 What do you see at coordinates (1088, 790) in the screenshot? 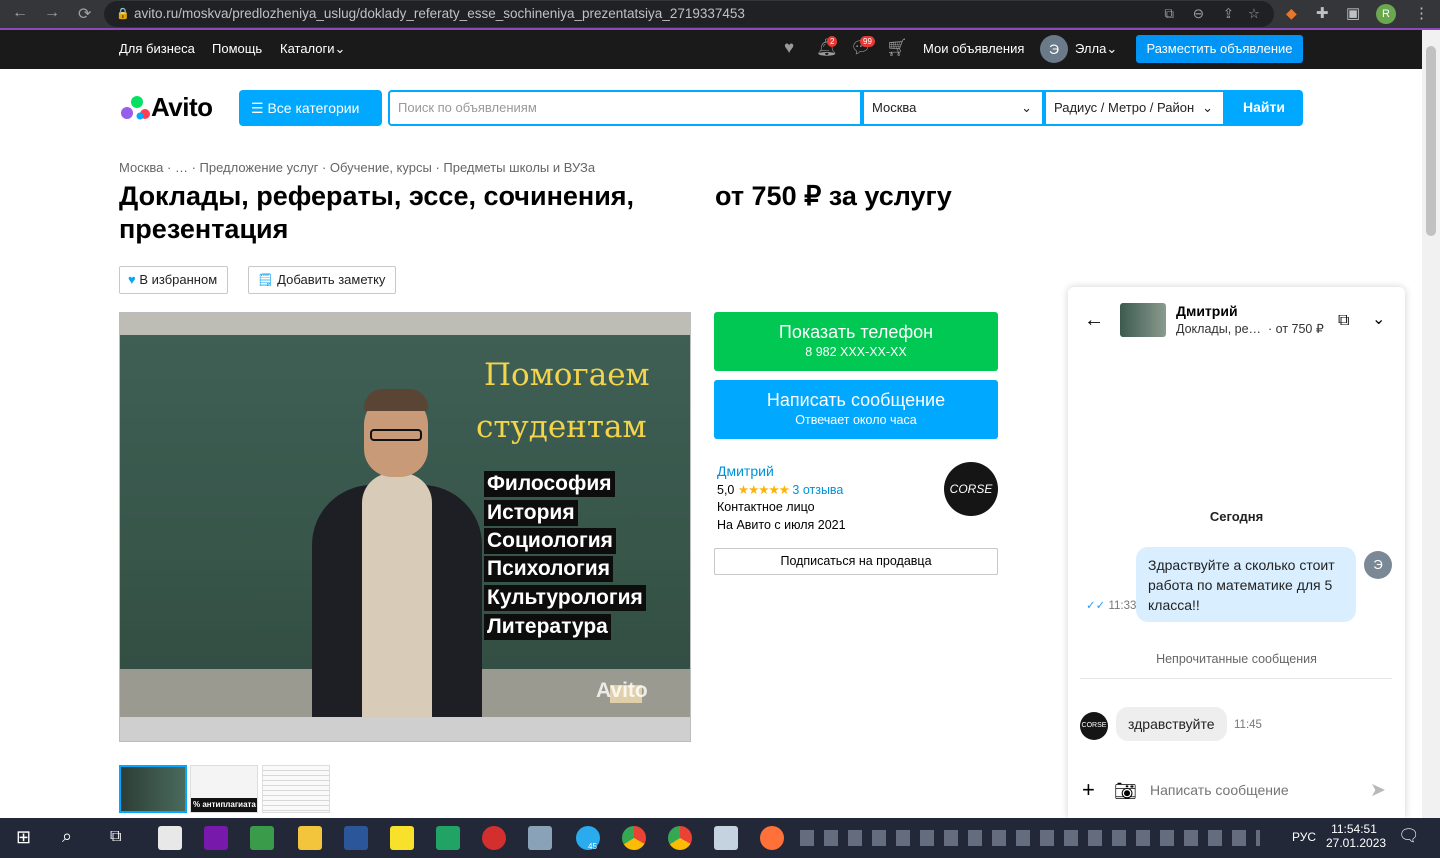
I see `attach-plus-icon: +` at bounding box center [1088, 790].